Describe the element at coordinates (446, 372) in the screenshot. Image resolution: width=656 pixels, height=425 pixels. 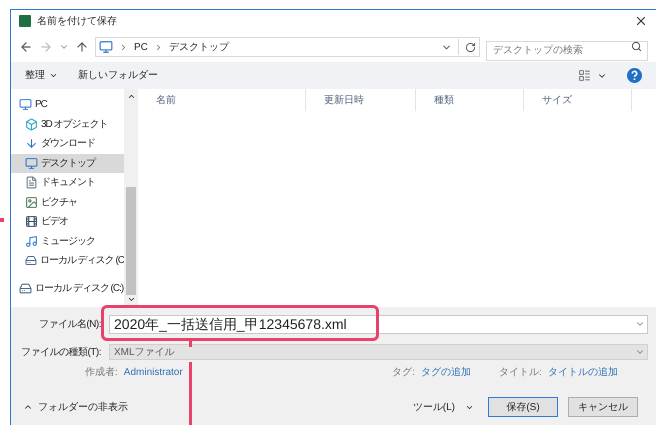
I see `metadata-value: タグの追加` at that location.